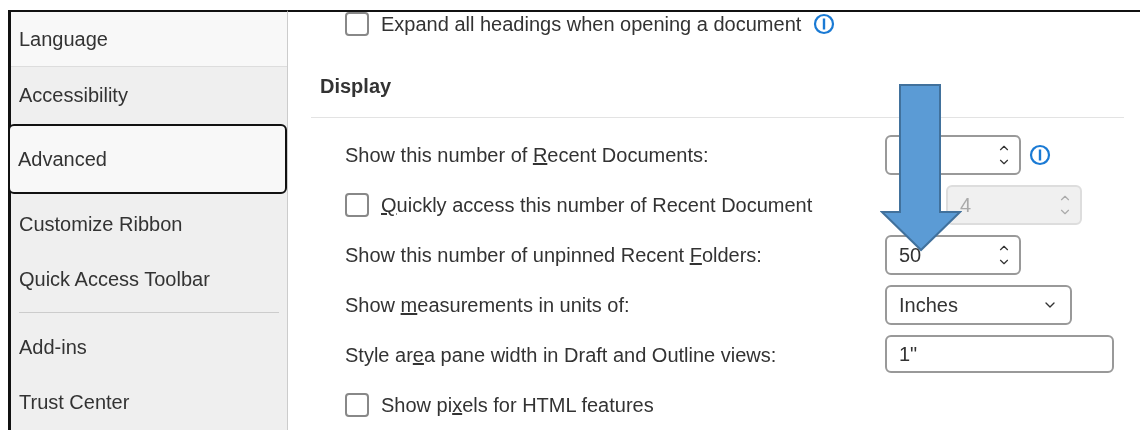  Describe the element at coordinates (147, 159) in the screenshot. I see `sidebar-item: Advanced` at that location.